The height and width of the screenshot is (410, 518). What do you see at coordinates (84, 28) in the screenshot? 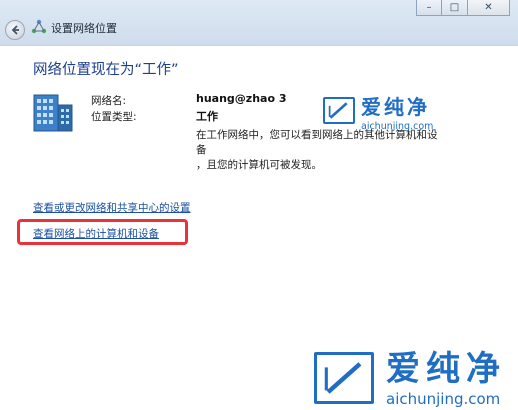
I see `window-title: 设置网络位置` at bounding box center [84, 28].